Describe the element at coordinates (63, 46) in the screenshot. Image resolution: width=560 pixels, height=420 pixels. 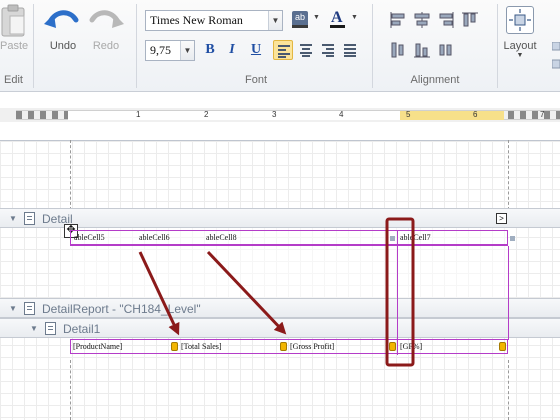
I see `undo-label: Undo` at that location.